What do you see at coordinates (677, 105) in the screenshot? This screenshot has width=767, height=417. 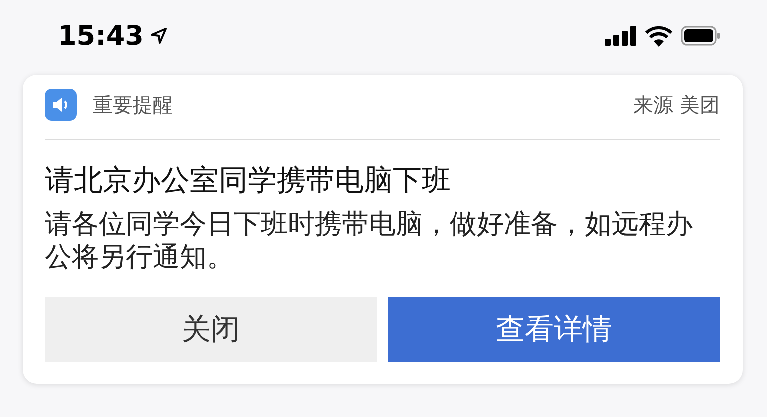 I see `source-label: 来源 美团` at bounding box center [677, 105].